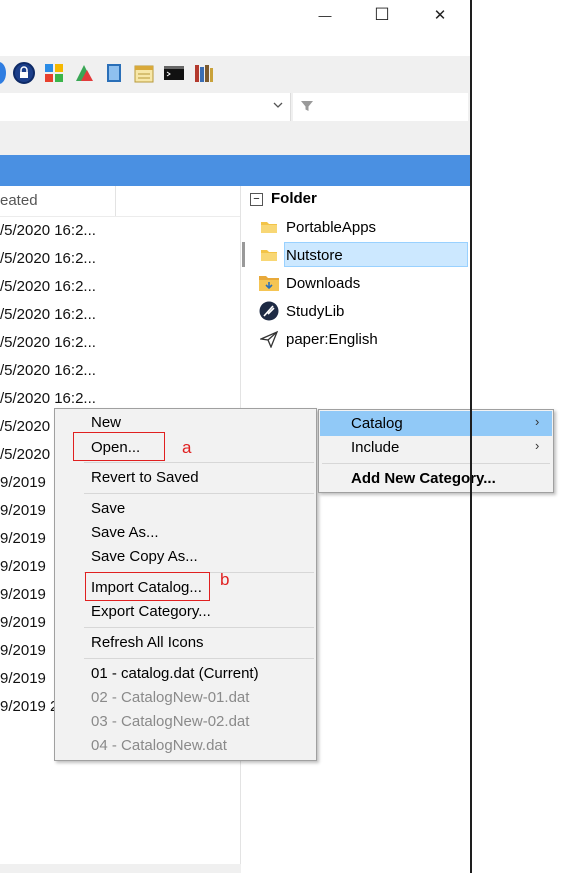  Describe the element at coordinates (187, 447) in the screenshot. I see `annotation-label-a: a` at that location.